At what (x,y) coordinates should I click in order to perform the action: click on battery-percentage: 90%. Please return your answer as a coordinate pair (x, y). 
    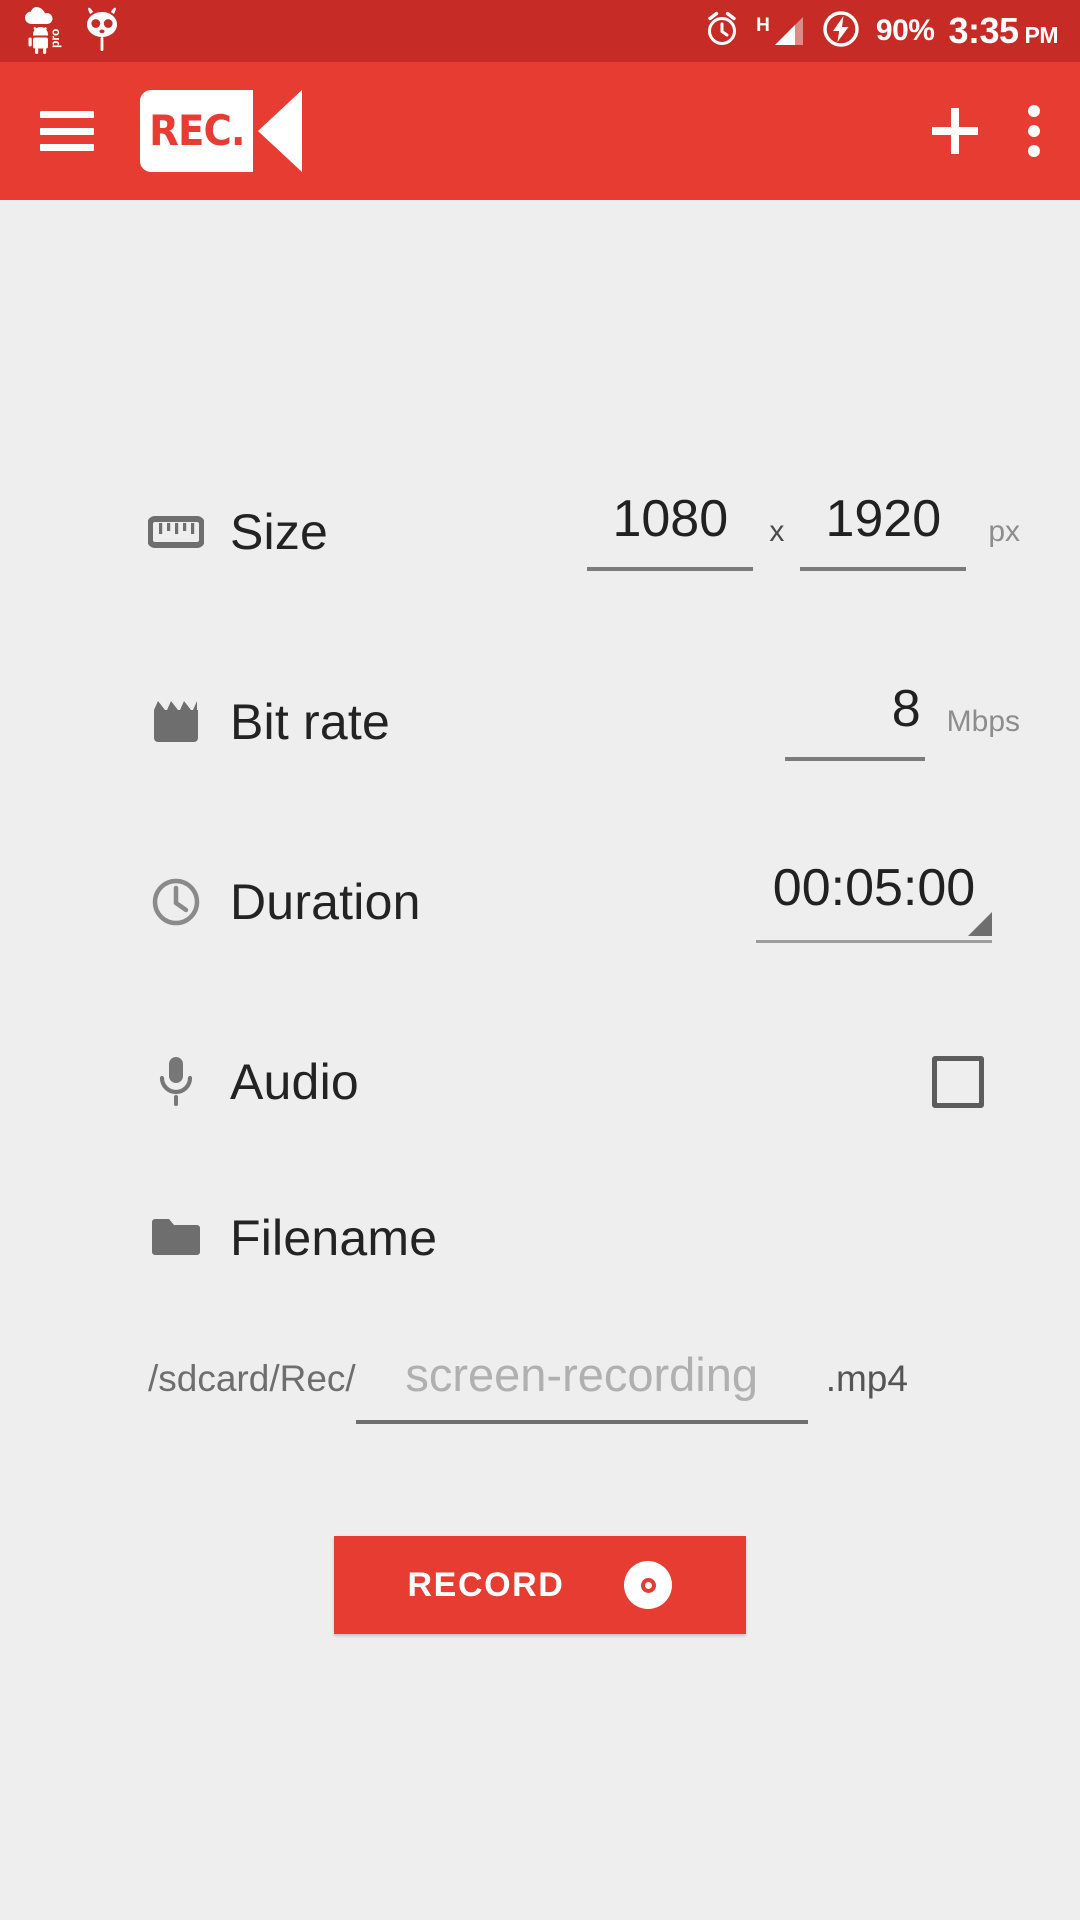
    Looking at the image, I should click on (905, 30).